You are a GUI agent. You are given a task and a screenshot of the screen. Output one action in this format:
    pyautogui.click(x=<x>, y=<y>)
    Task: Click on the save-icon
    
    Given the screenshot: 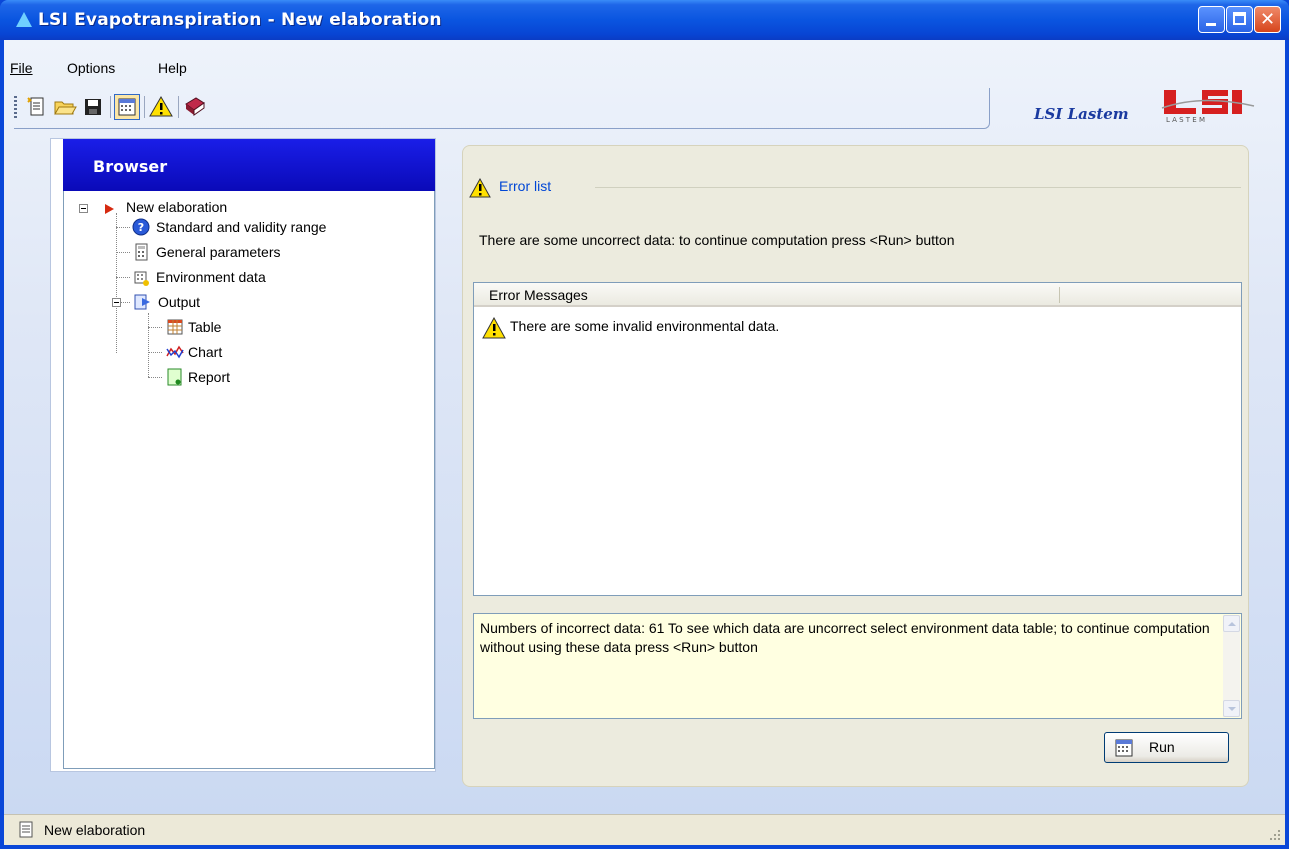 What is the action you would take?
    pyautogui.click(x=93, y=107)
    